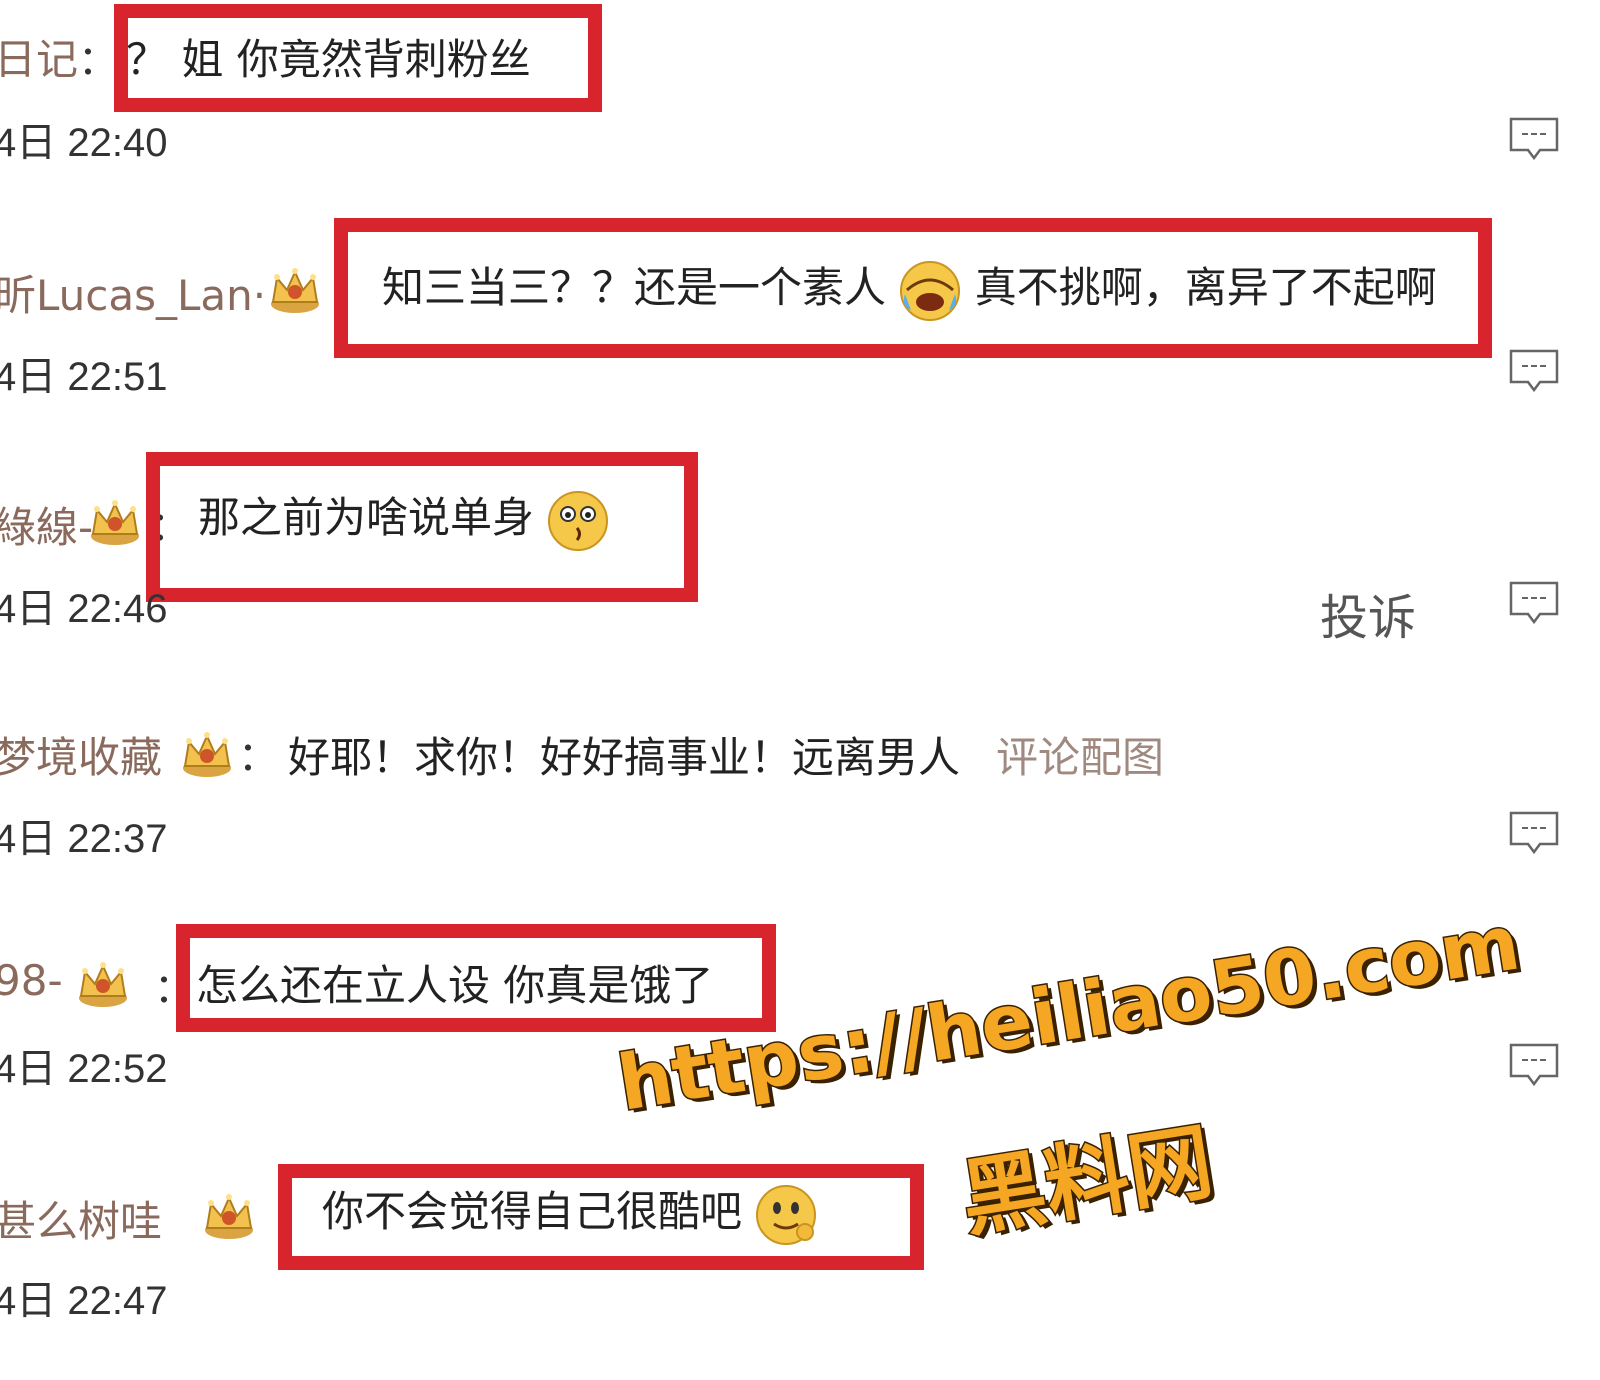  What do you see at coordinates (624, 757) in the screenshot?
I see `comment-text: 好耶！求你！好好搞事业！远离男人` at bounding box center [624, 757].